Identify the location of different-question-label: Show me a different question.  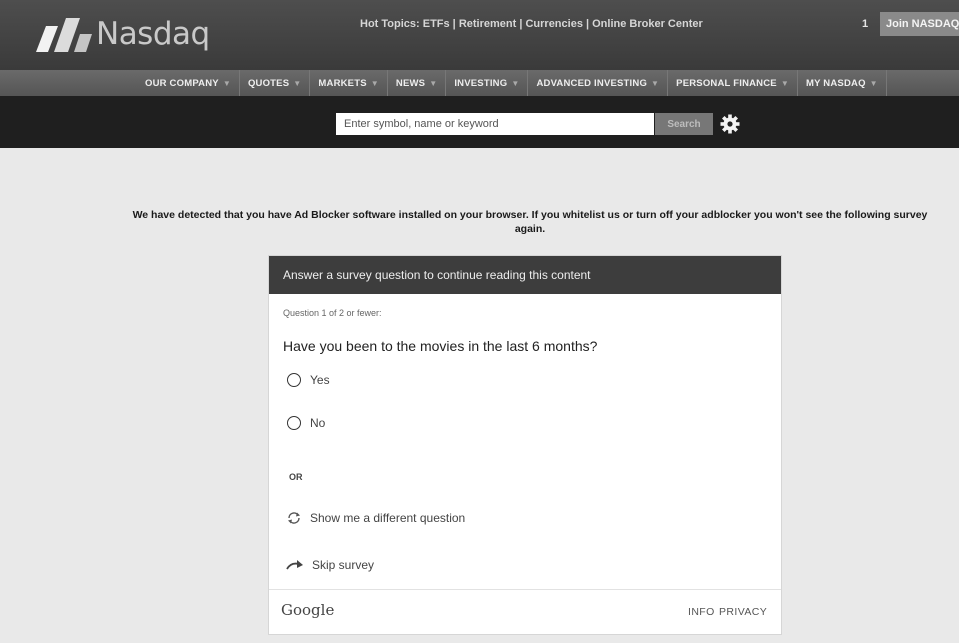
(388, 518).